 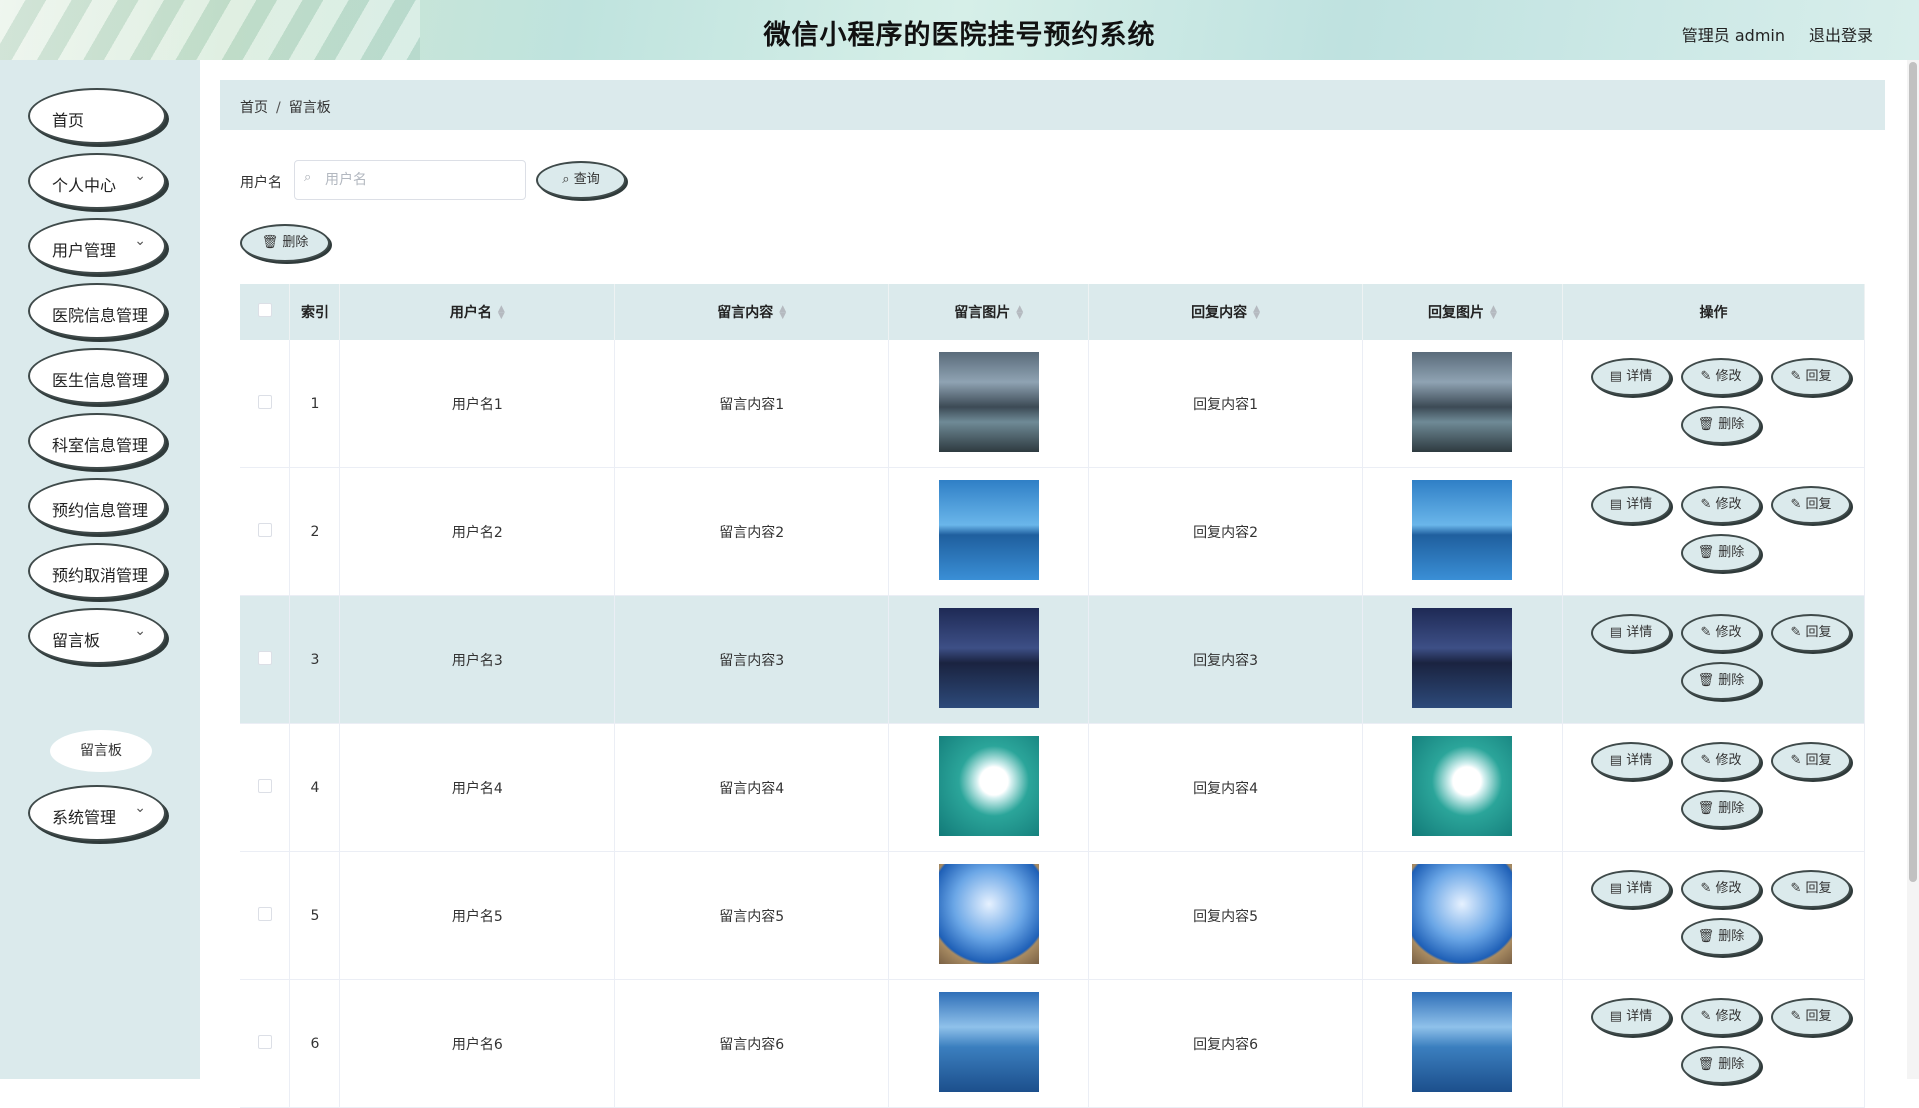 I want to click on header-username: 用户名 ▲ ▼, so click(x=477, y=312).